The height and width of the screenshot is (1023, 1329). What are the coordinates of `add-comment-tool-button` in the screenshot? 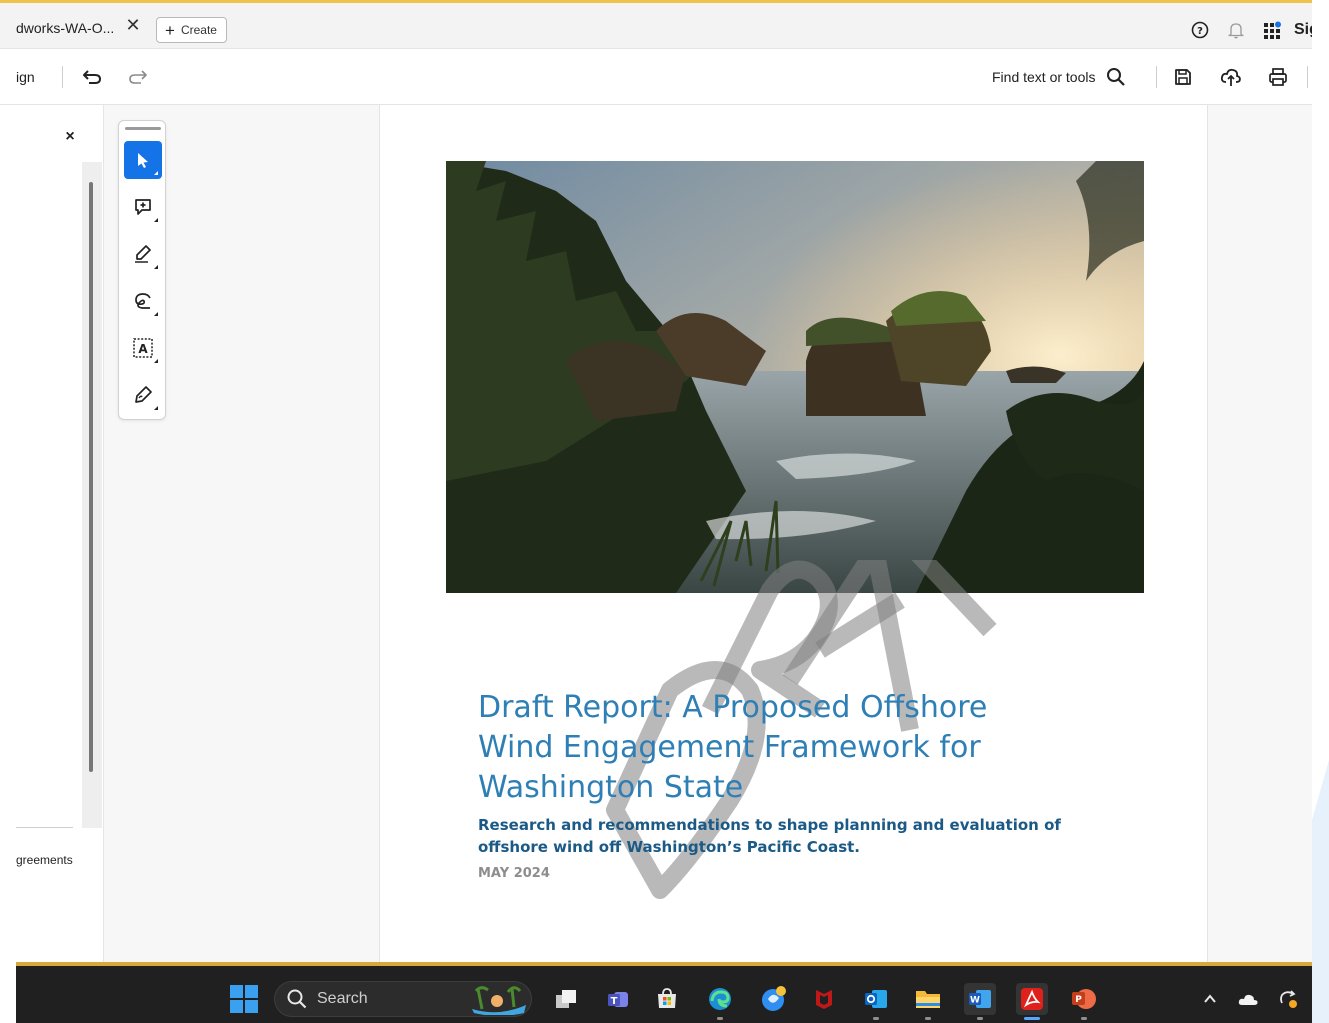 It's located at (143, 207).